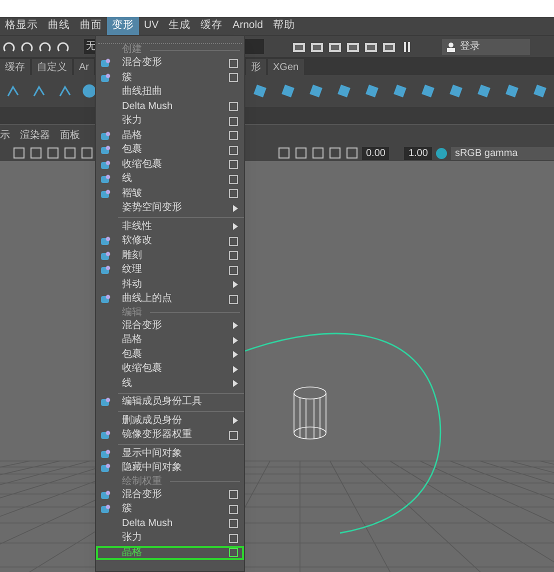  Describe the element at coordinates (256, 67) in the screenshot. I see `shelf-tab: 形` at that location.